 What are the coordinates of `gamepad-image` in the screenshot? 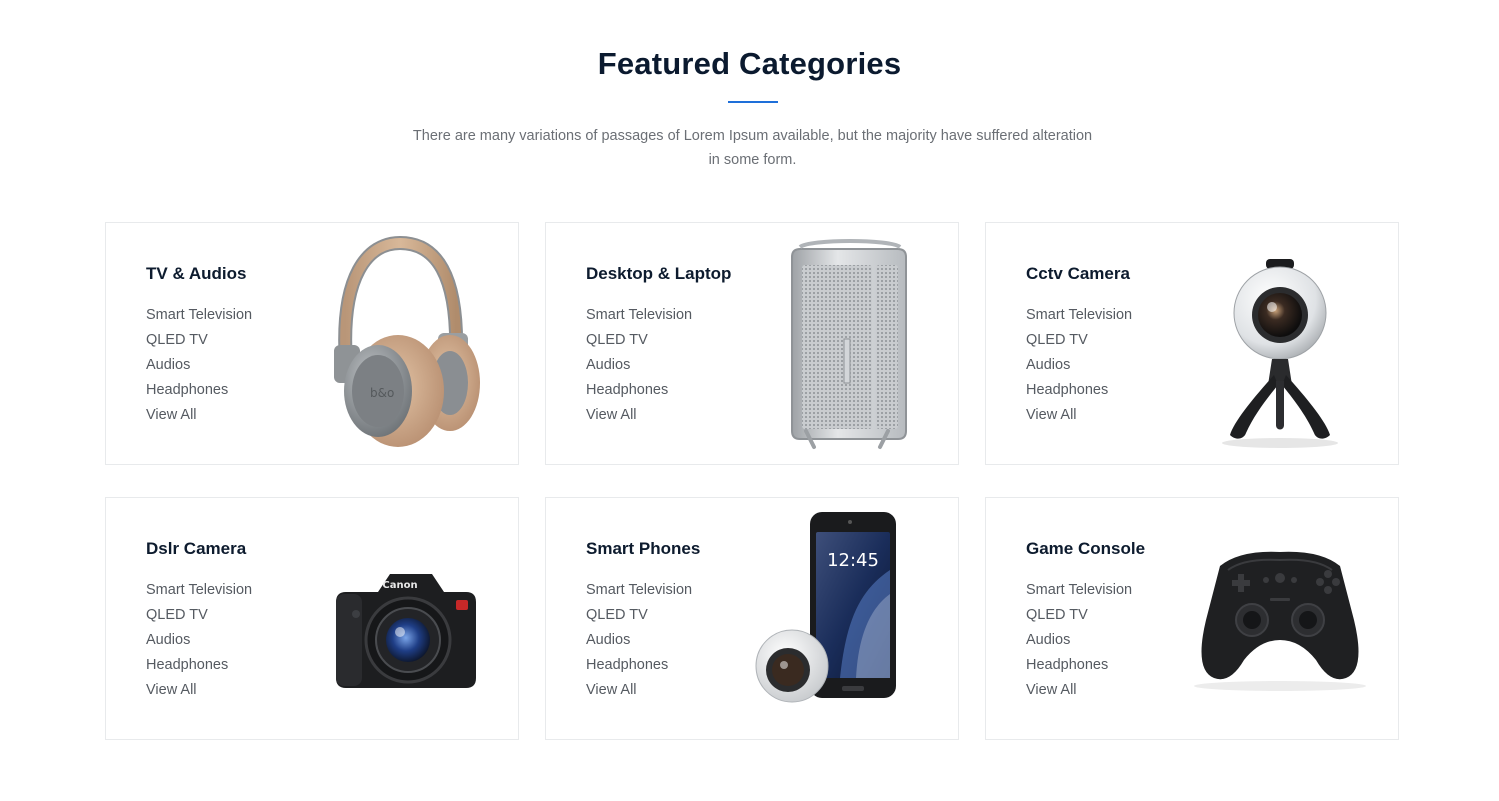 It's located at (1280, 619).